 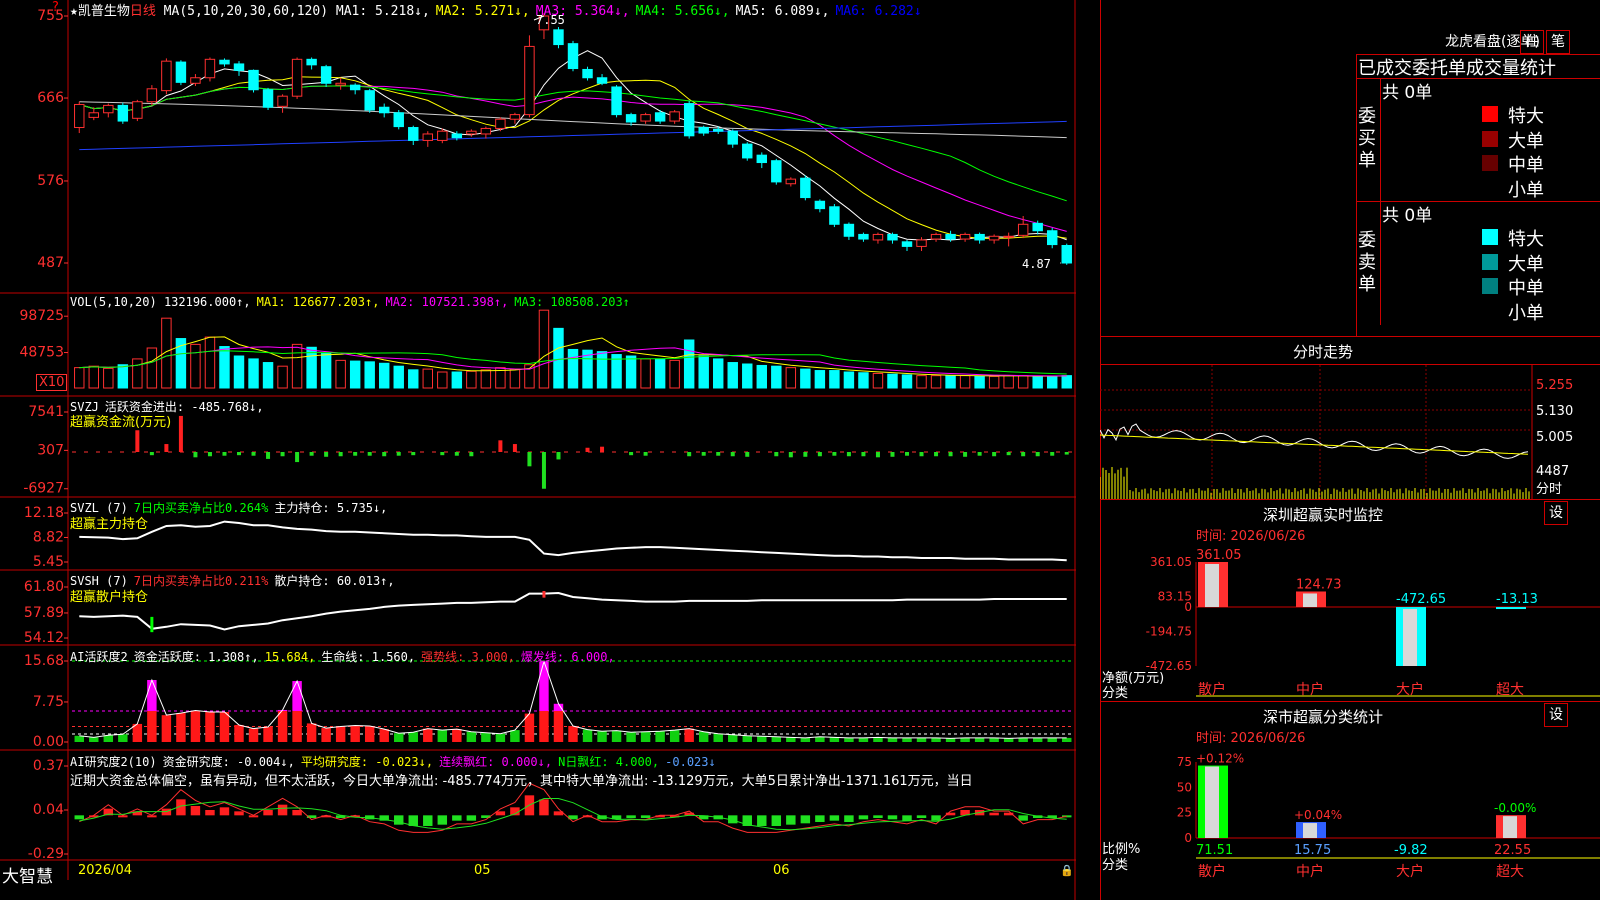 What do you see at coordinates (1036, 264) in the screenshot?
I see `low-price-label: 4.87` at bounding box center [1036, 264].